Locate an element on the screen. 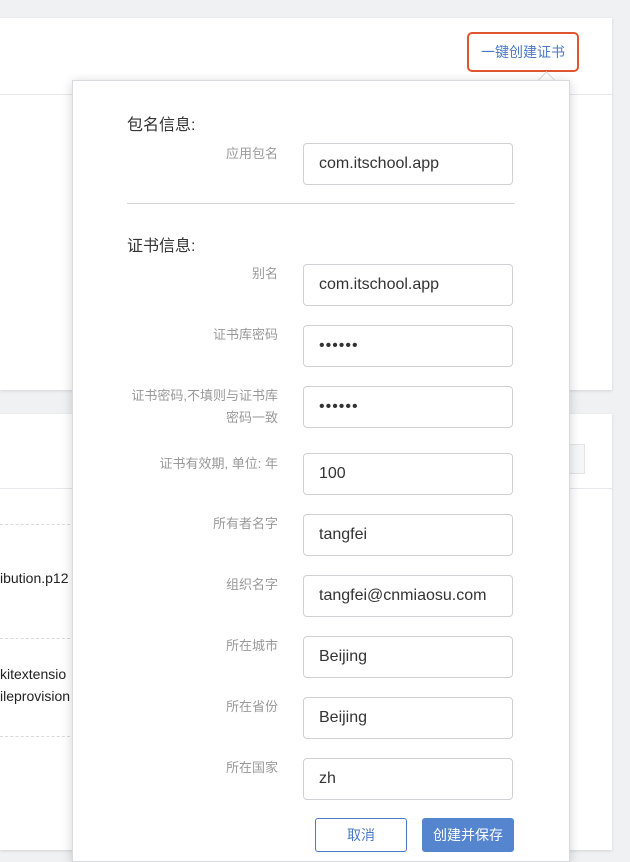 This screenshot has height=862, width=630. cert-section-title: 证书信息: is located at coordinates (161, 246).